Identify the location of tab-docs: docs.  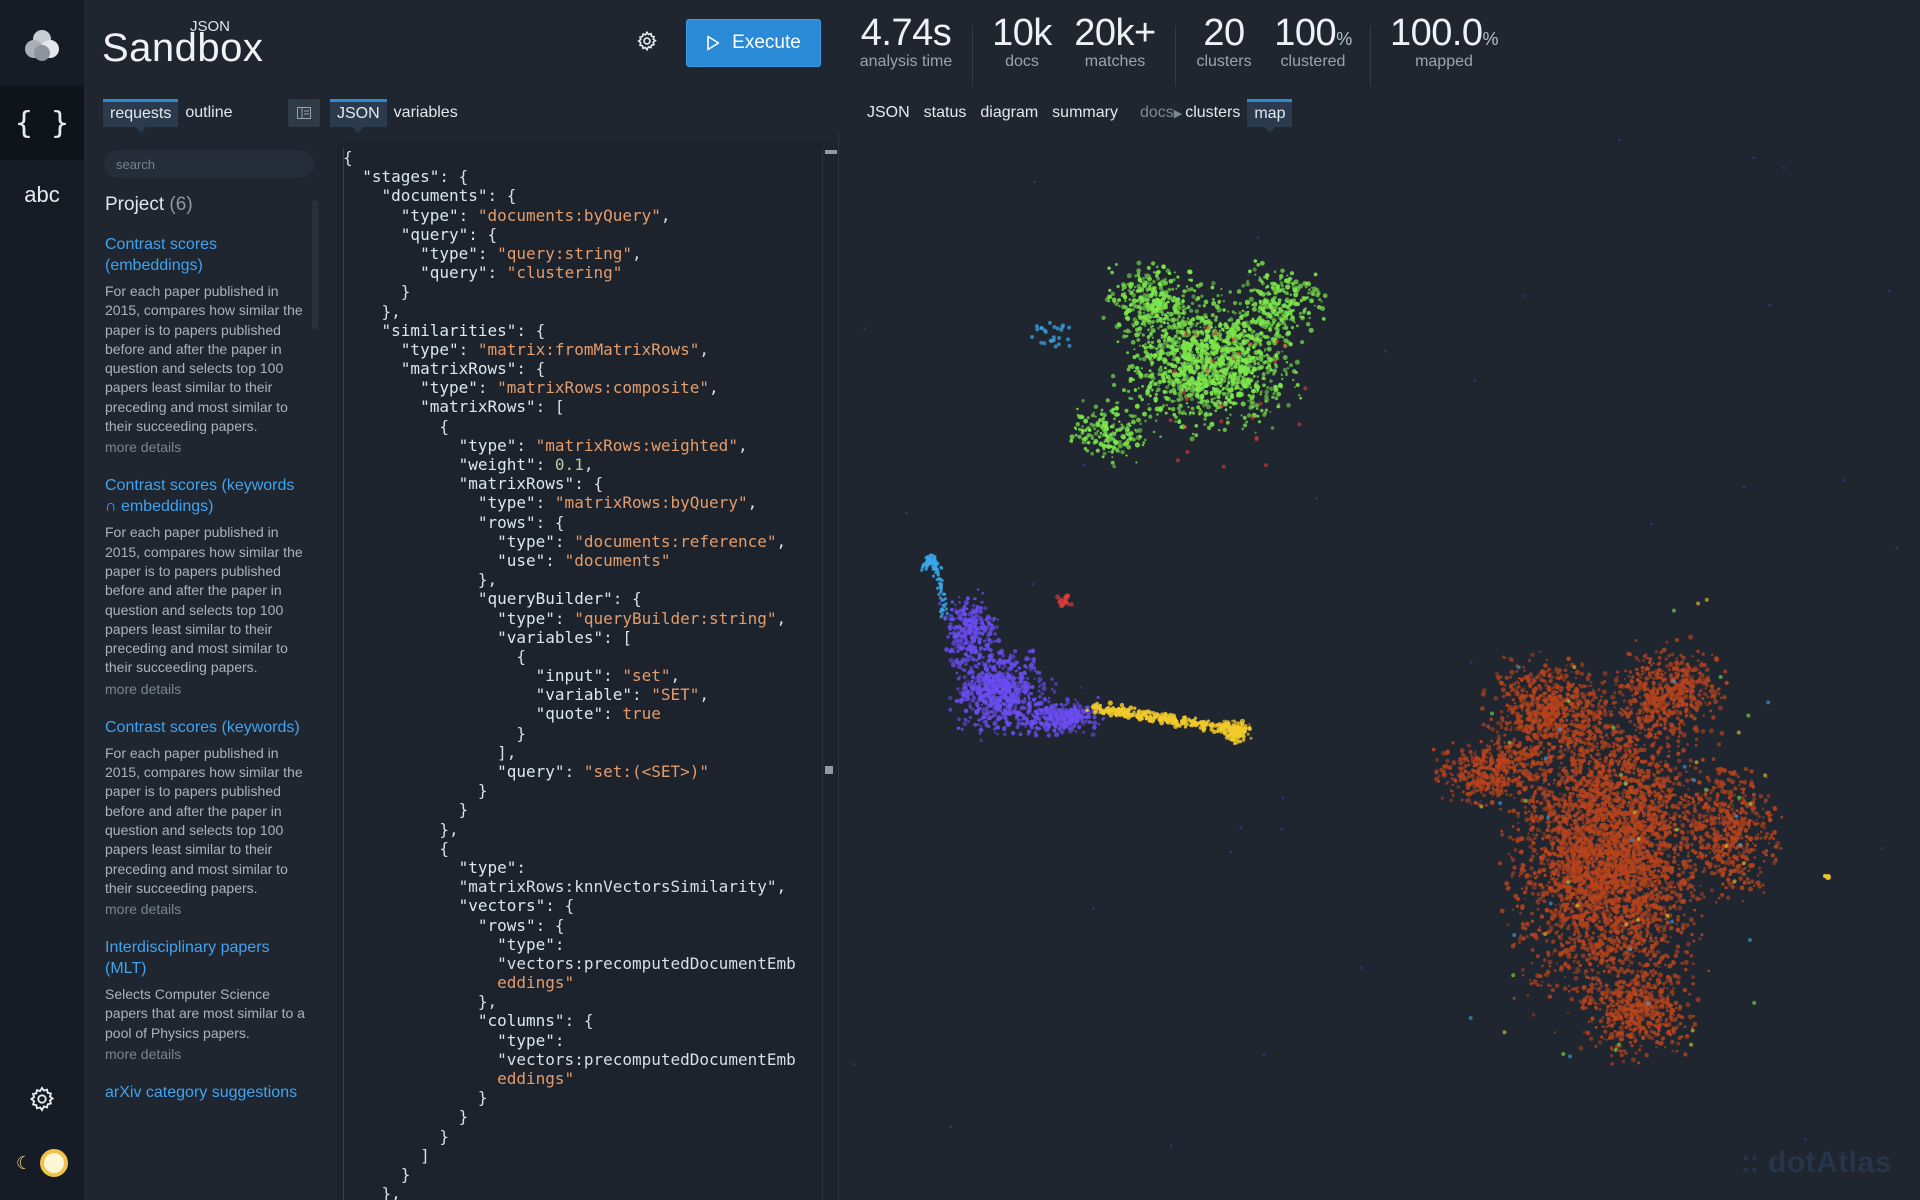
(1153, 113).